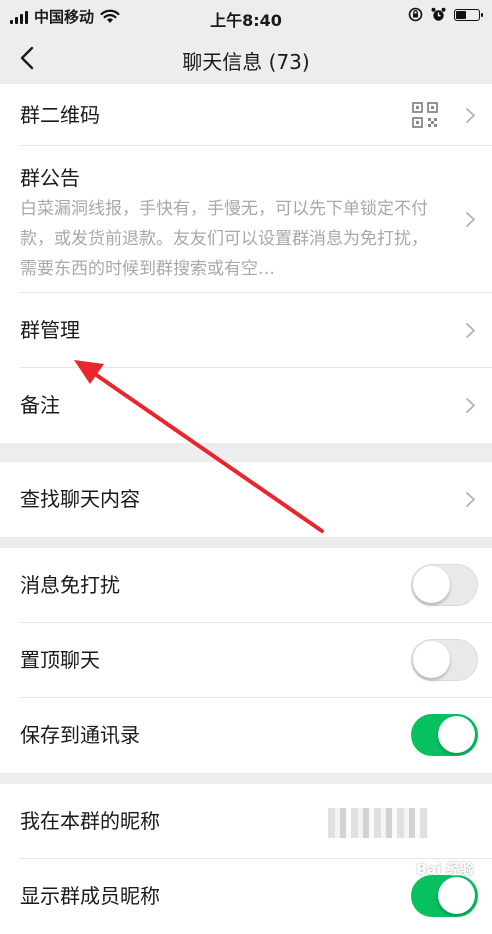  Describe the element at coordinates (246, 405) in the screenshot. I see `remark-row: 备注` at that location.